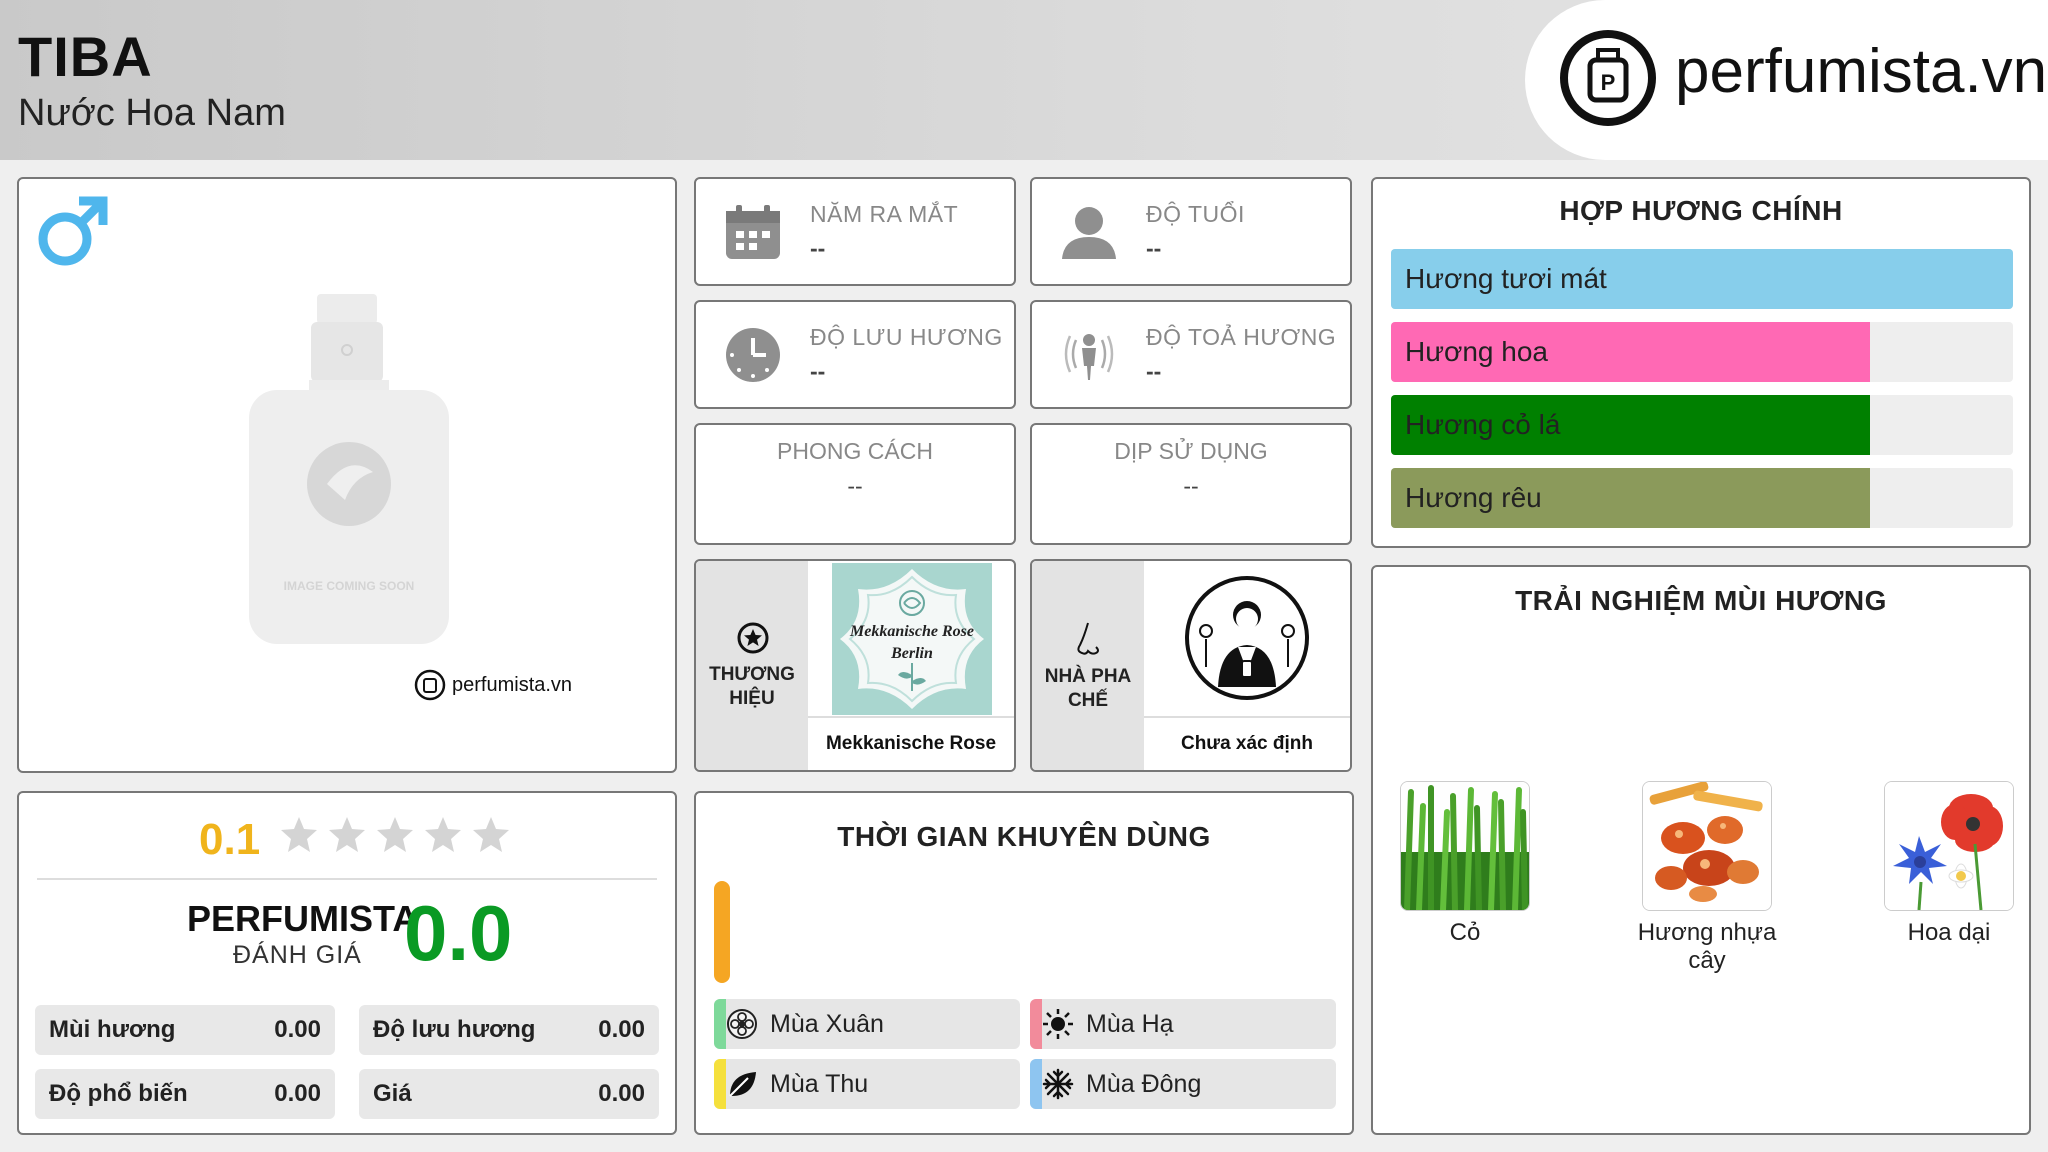  I want to click on clock-icon, so click(753, 355).